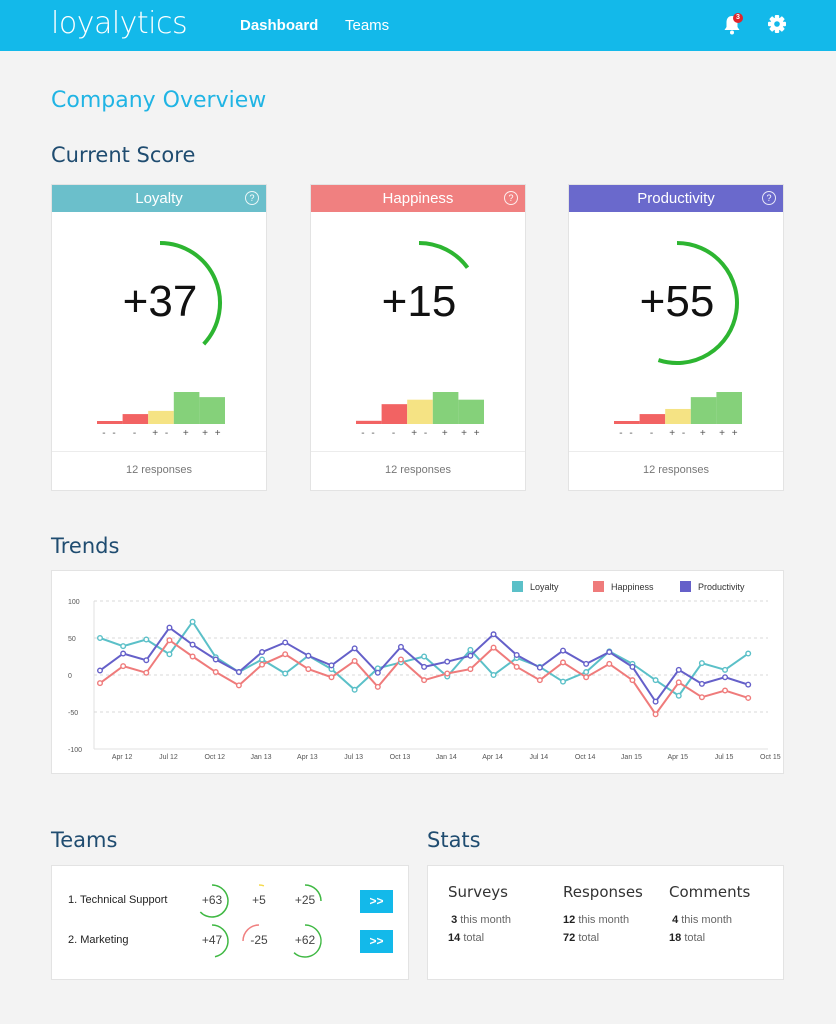 This screenshot has height=1024, width=836. I want to click on legend-label: Loyalty, so click(544, 587).